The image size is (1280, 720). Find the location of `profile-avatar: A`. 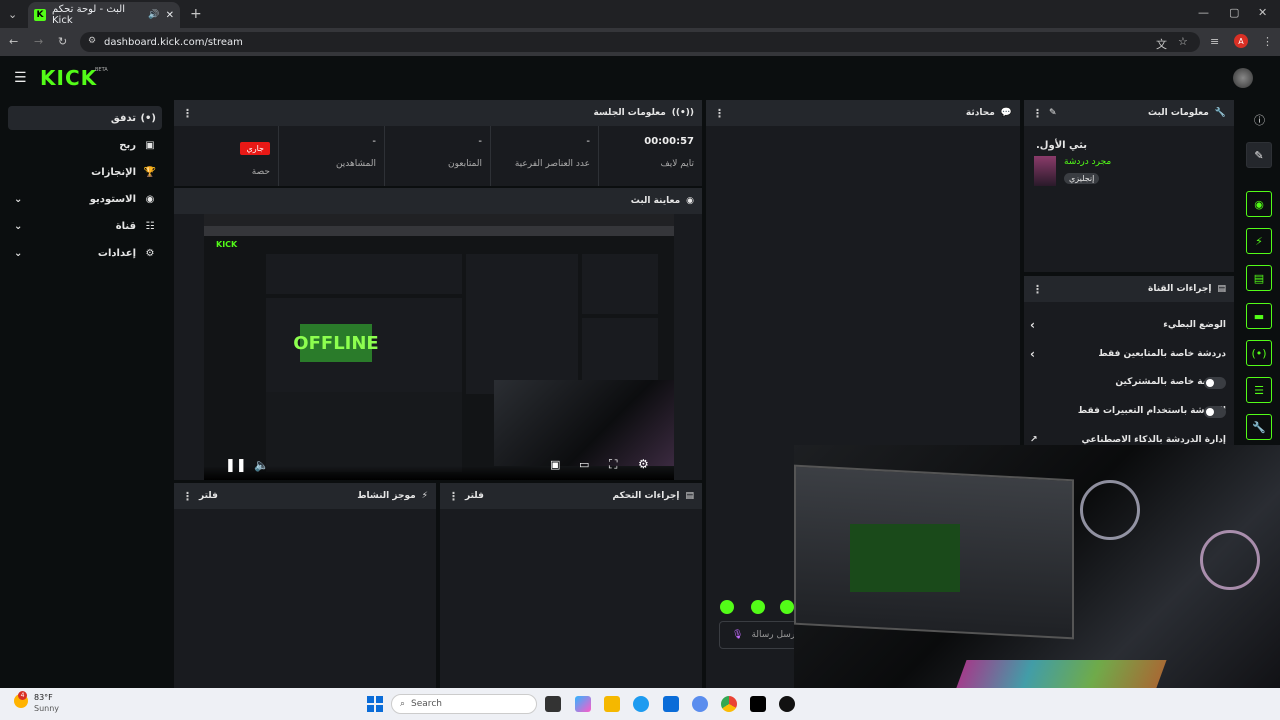

profile-avatar: A is located at coordinates (1241, 41).